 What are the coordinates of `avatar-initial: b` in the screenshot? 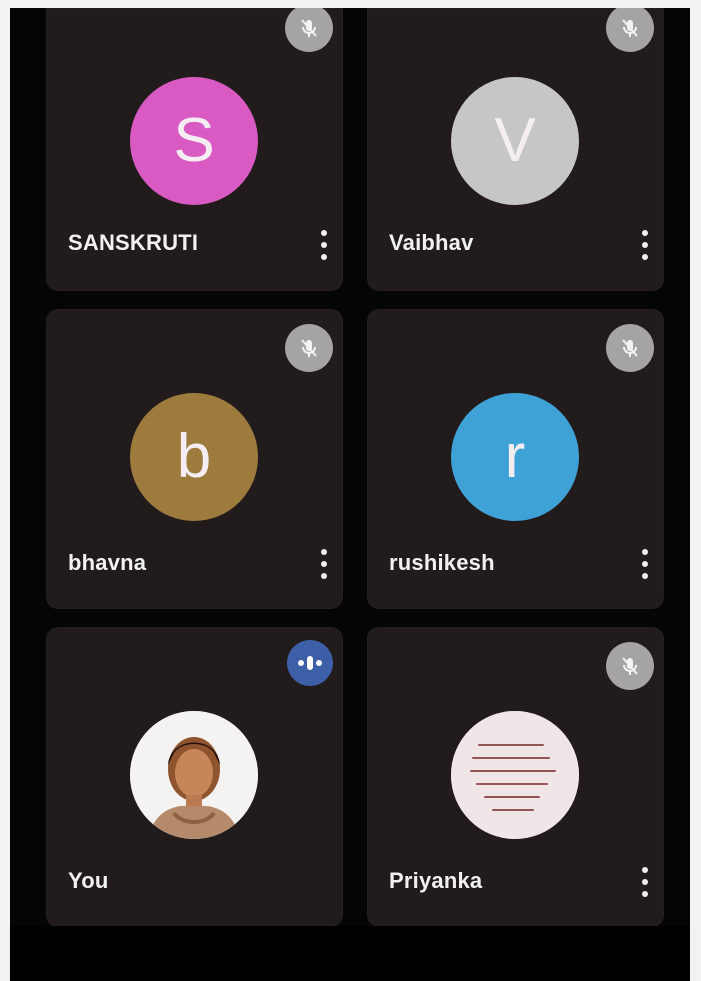 It's located at (194, 456).